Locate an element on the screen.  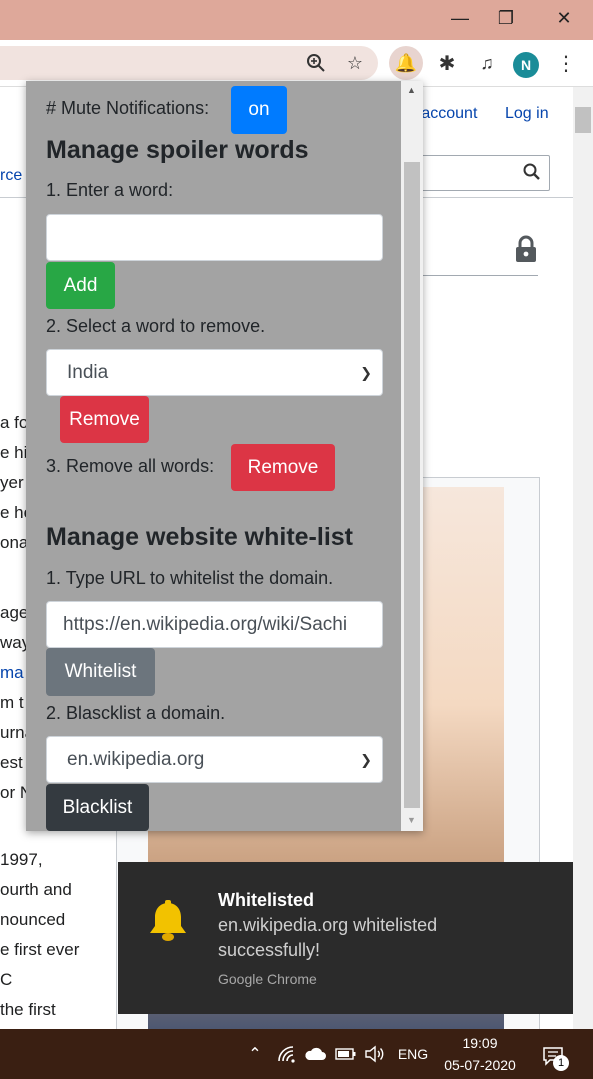
battery-icon is located at coordinates (346, 1054).